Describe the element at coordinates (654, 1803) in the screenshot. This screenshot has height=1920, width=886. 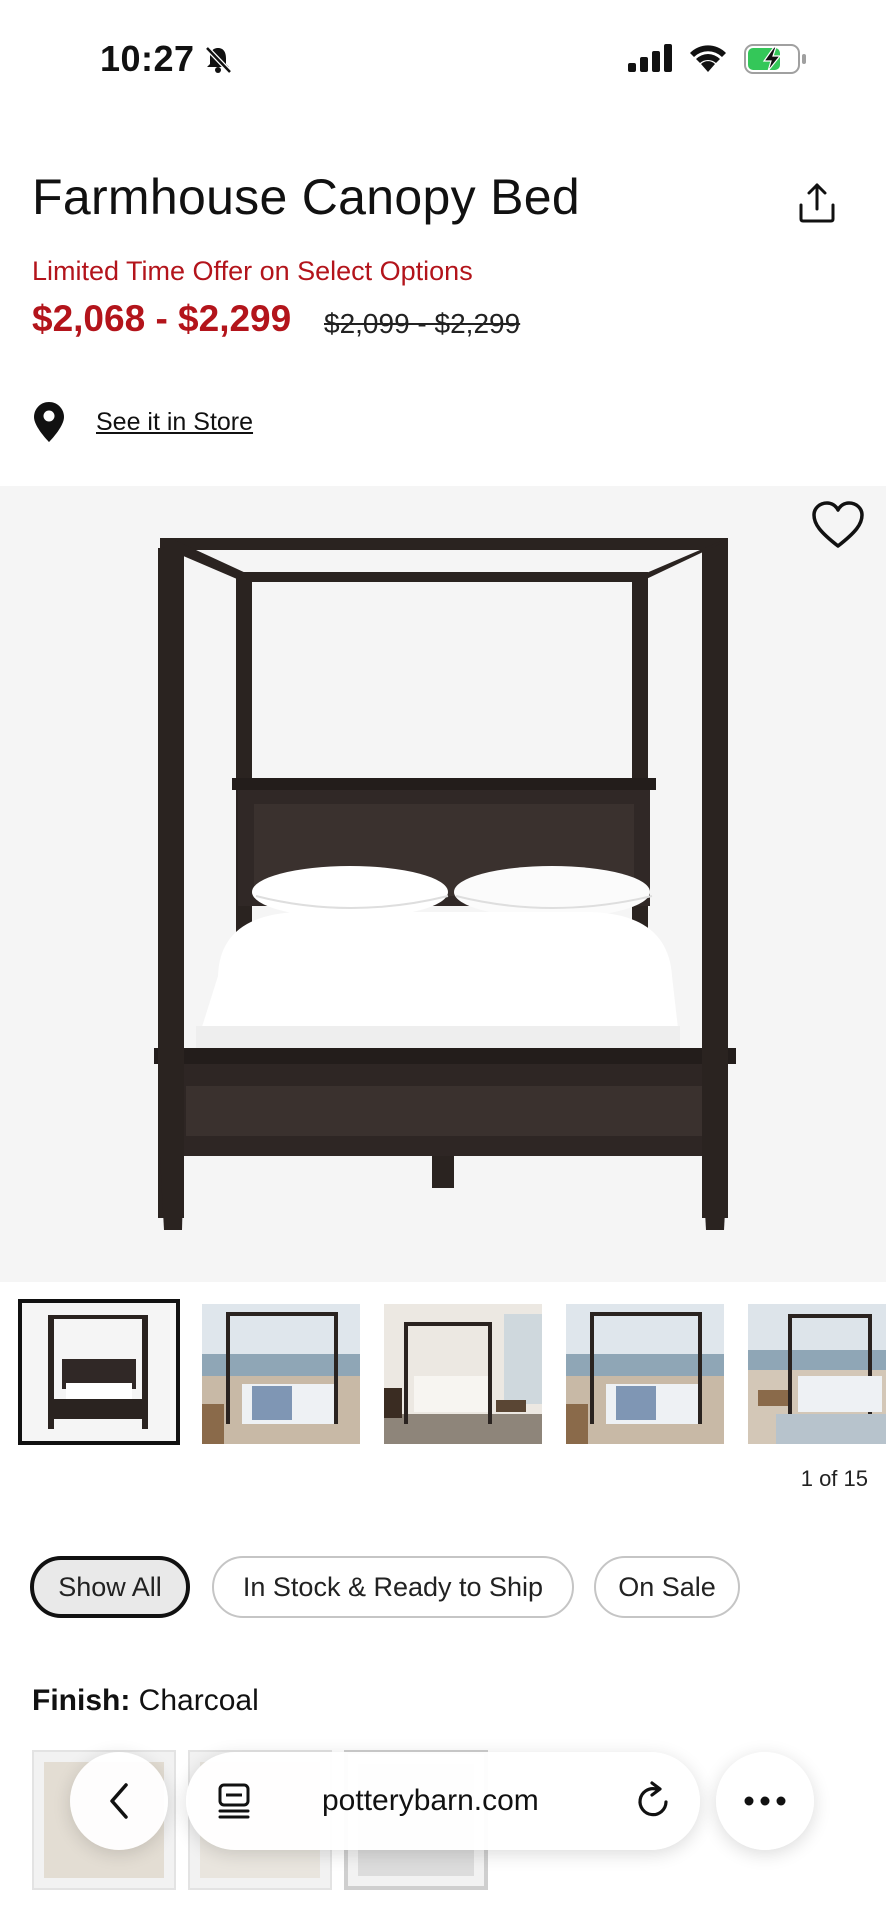
I see `reload-icon` at that location.